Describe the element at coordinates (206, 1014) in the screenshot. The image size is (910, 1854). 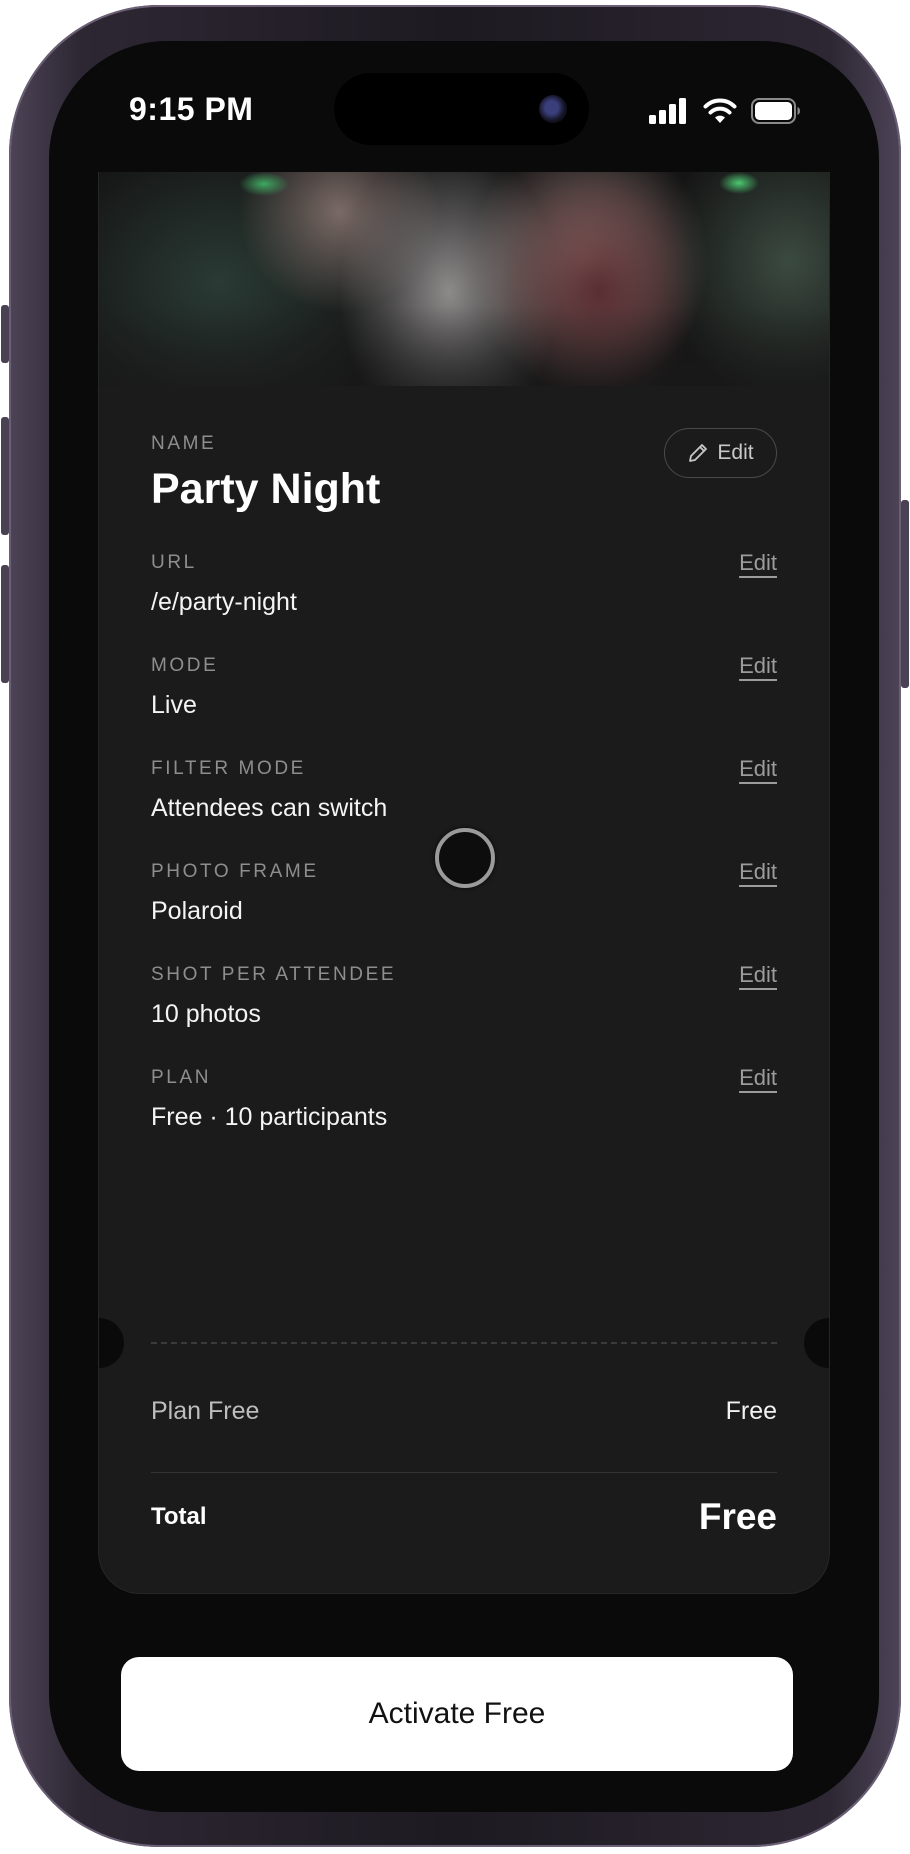
I see `field-value: 10 photos` at that location.